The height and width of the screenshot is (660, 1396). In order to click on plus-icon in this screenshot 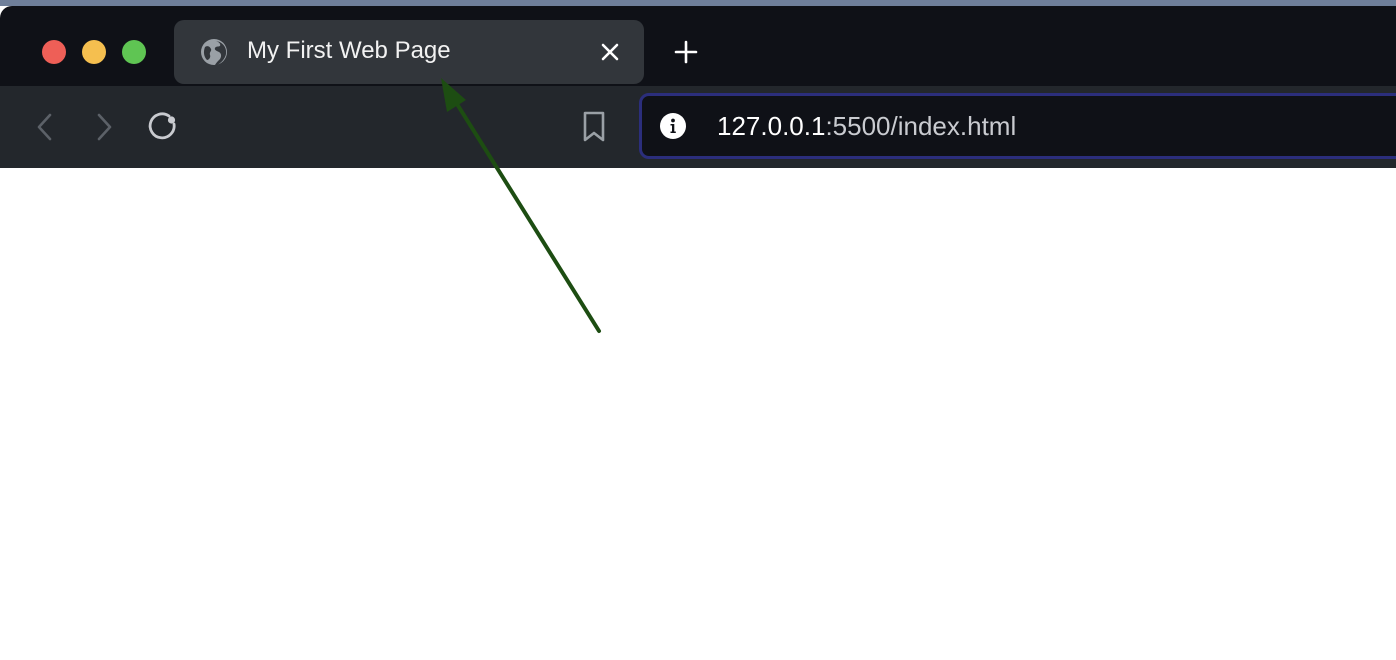, I will do `click(686, 52)`.